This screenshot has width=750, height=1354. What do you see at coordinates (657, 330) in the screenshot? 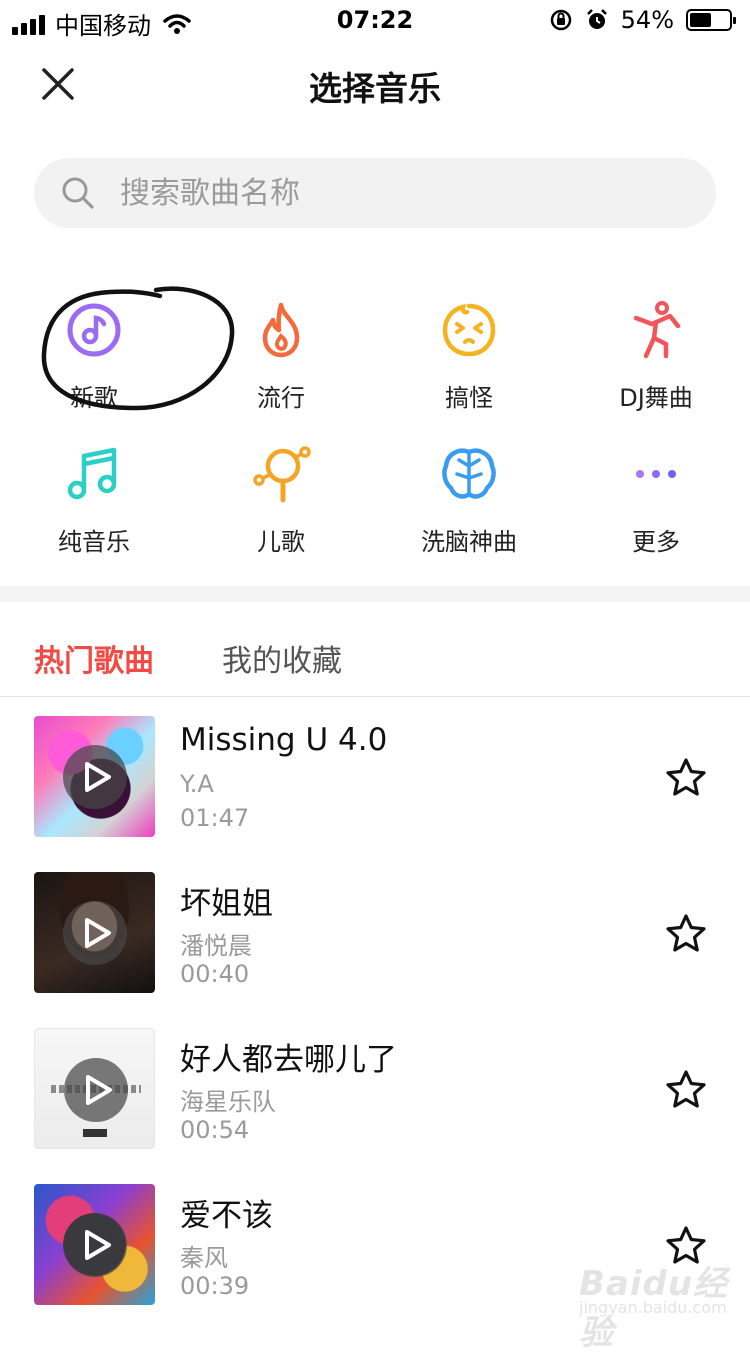
I see `dancer-icon` at bounding box center [657, 330].